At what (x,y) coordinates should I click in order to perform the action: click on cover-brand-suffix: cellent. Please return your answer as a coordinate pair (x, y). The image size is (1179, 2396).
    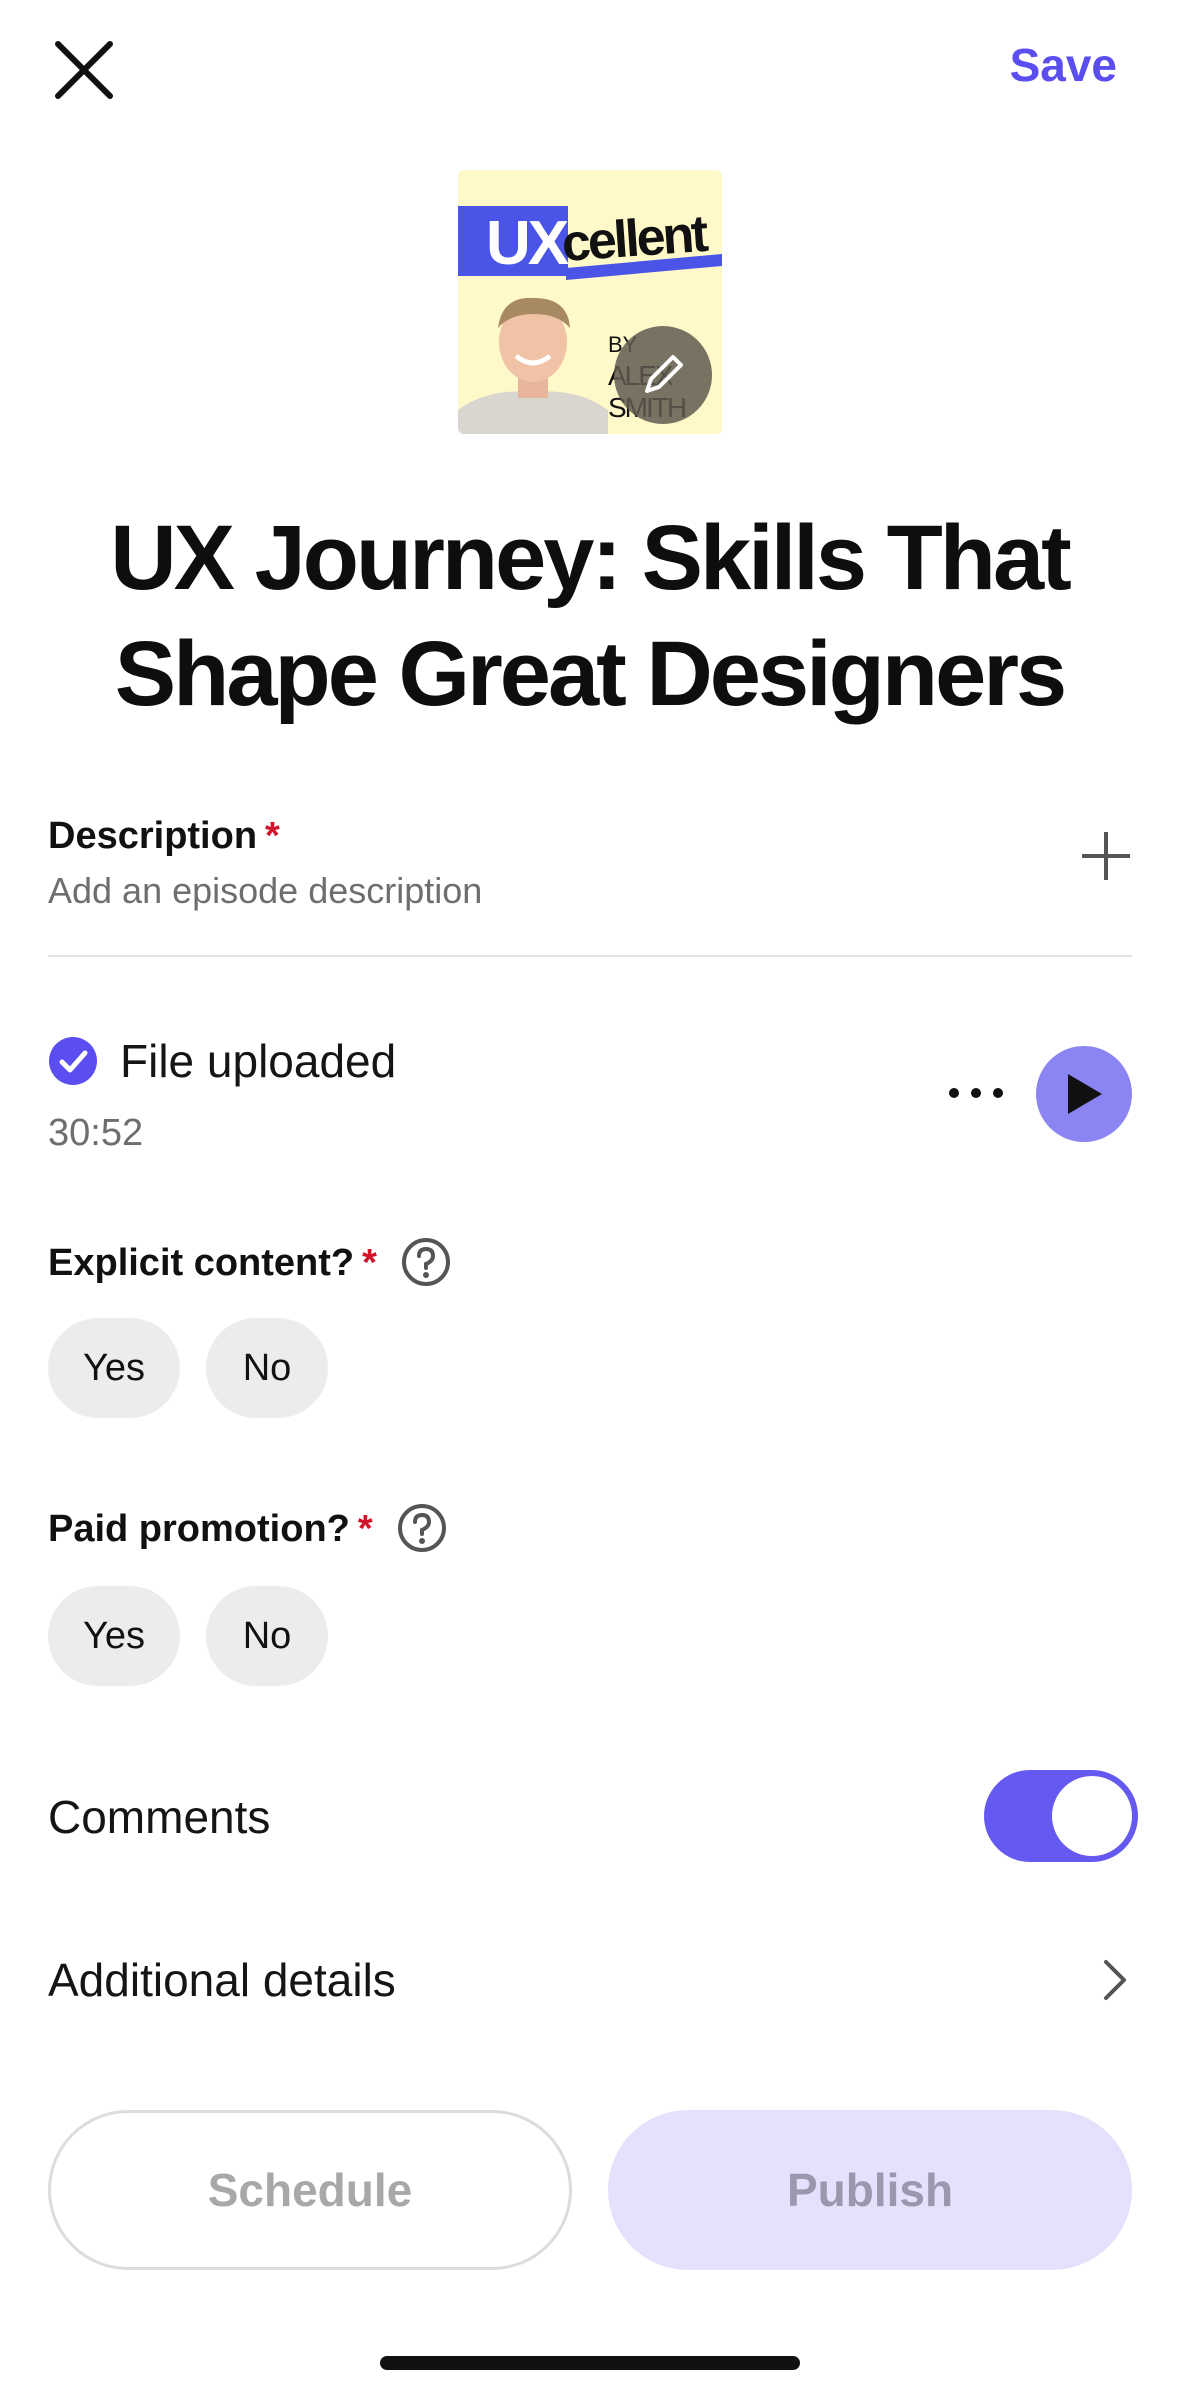
    Looking at the image, I should click on (633, 239).